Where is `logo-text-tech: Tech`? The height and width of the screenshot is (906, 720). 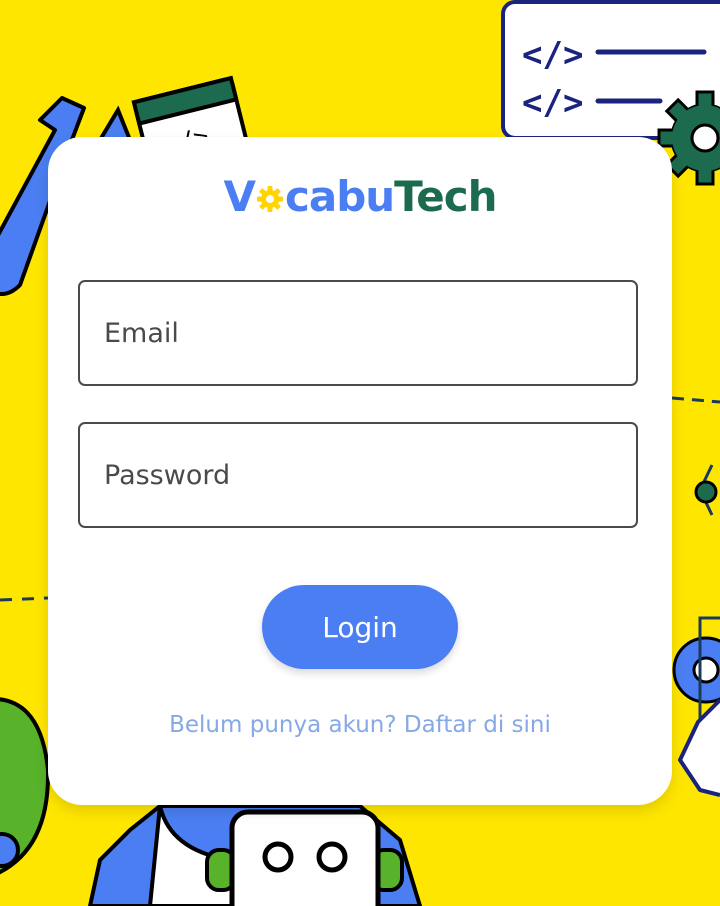
logo-text-tech: Tech is located at coordinates (445, 196).